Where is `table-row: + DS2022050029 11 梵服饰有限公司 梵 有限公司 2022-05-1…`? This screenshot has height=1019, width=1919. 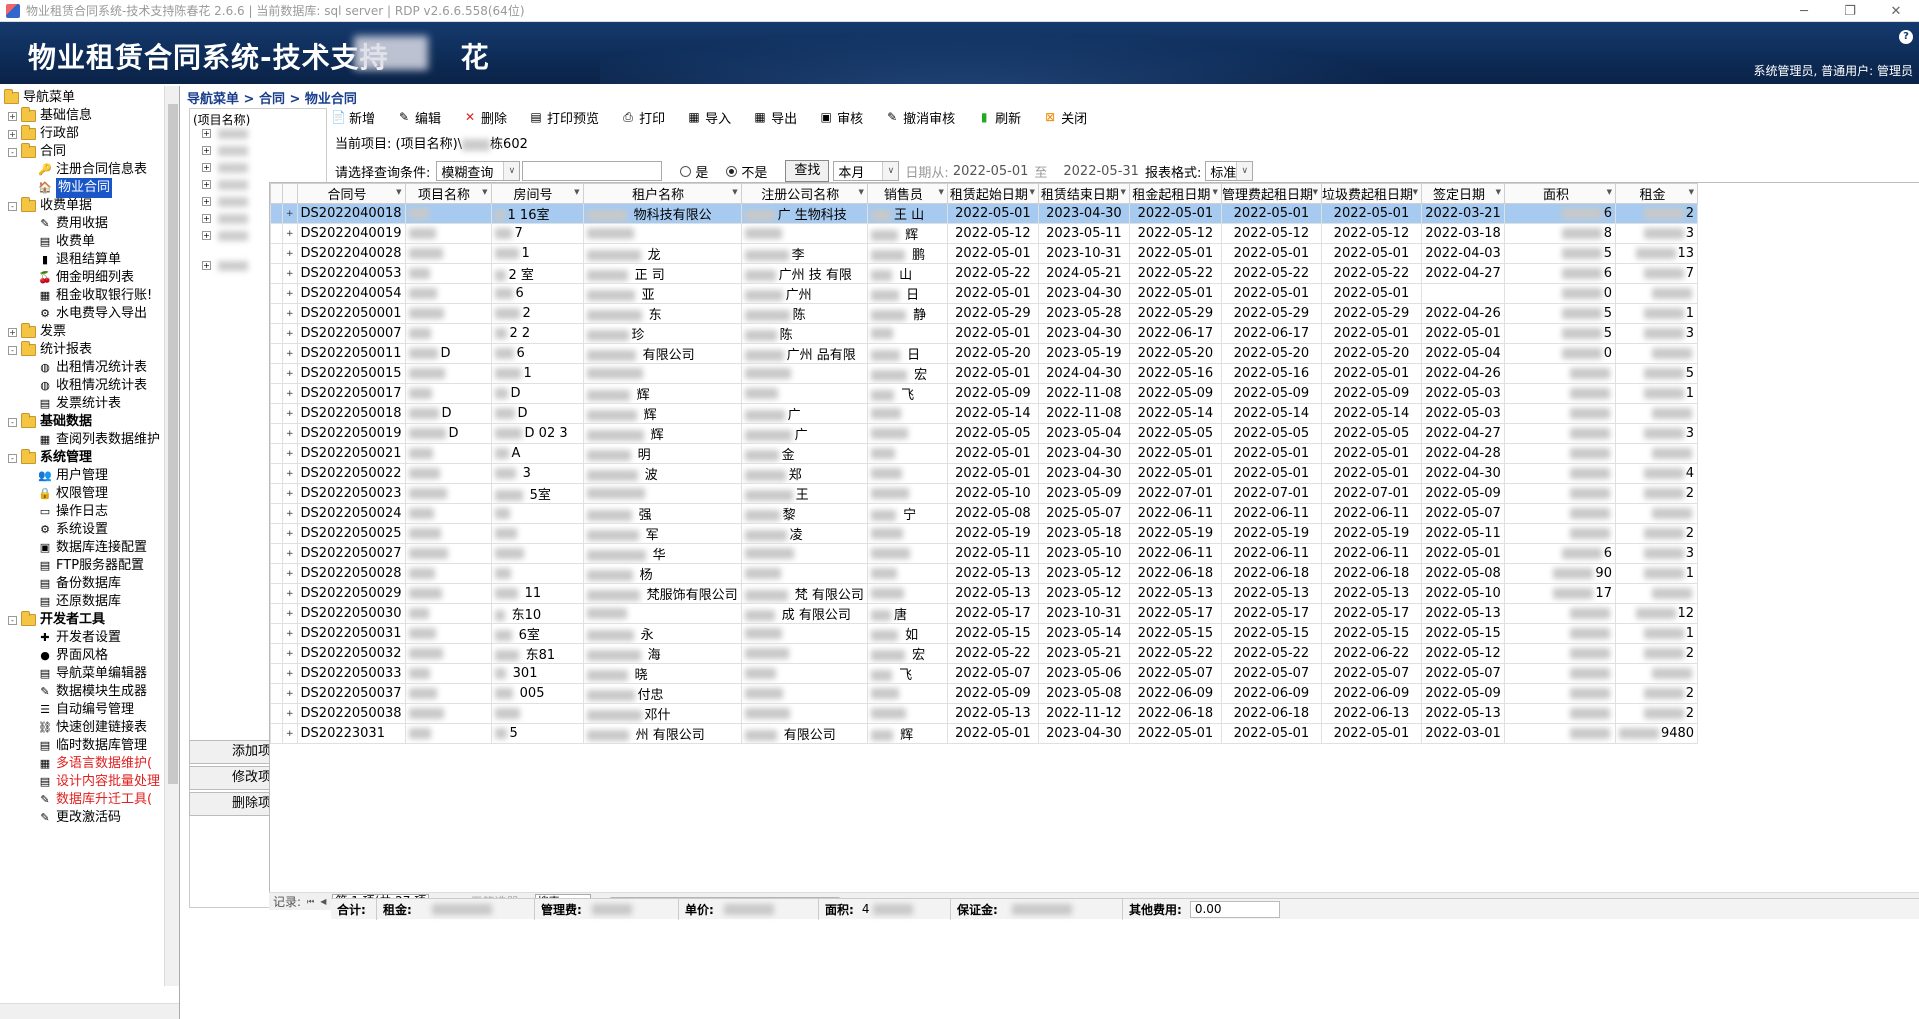 table-row: + DS2022050029 11 梵服饰有限公司 梵 有限公司 2022-05-1… is located at coordinates (984, 593).